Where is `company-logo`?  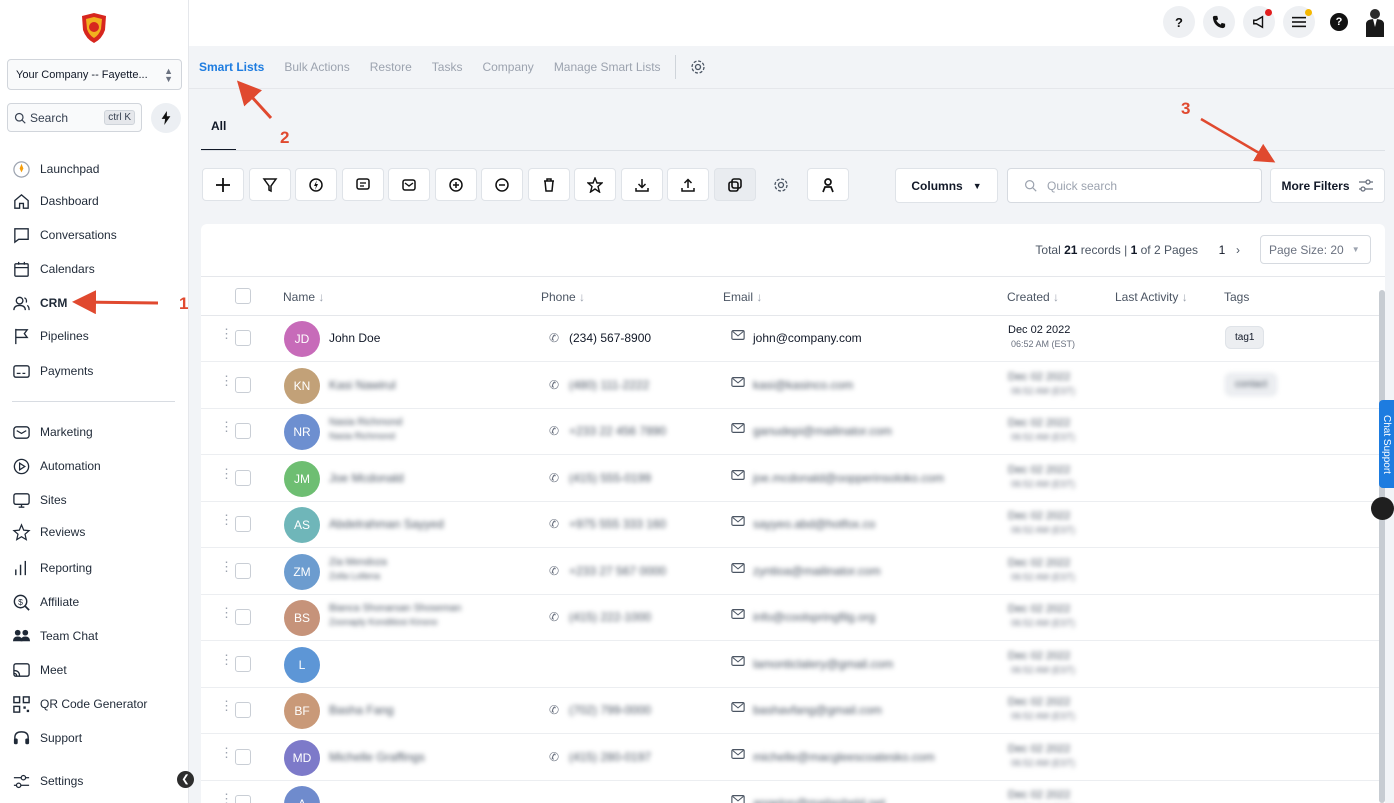 company-logo is located at coordinates (94, 28).